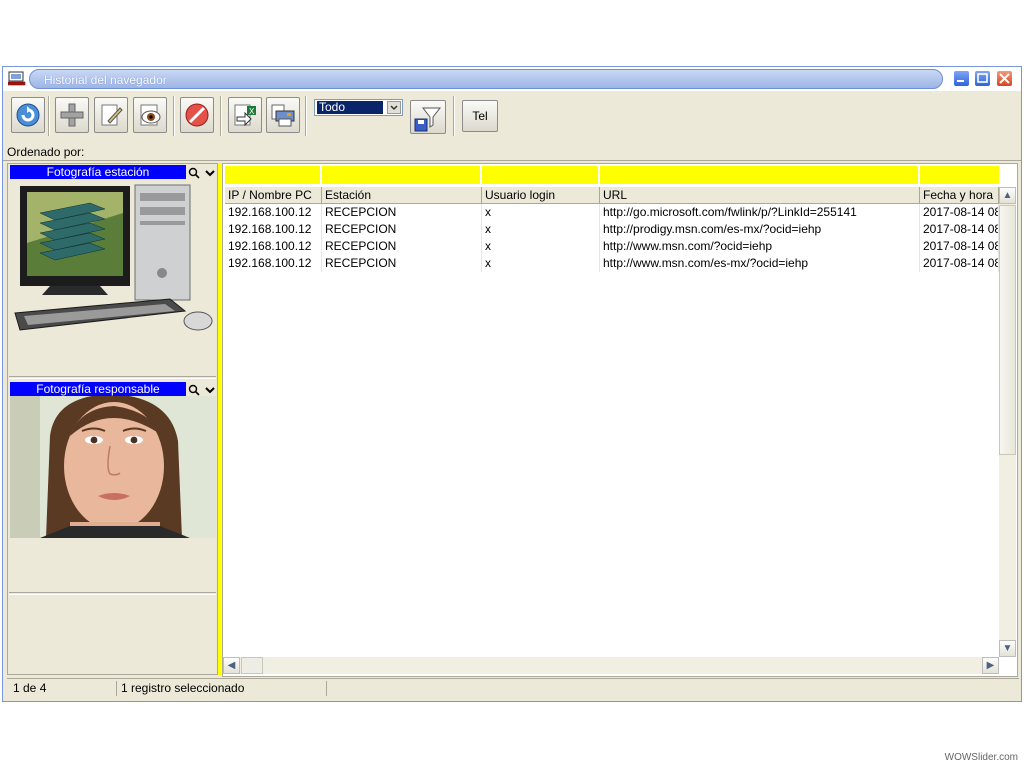 This screenshot has width=1024, height=768. I want to click on edit-button, so click(111, 115).